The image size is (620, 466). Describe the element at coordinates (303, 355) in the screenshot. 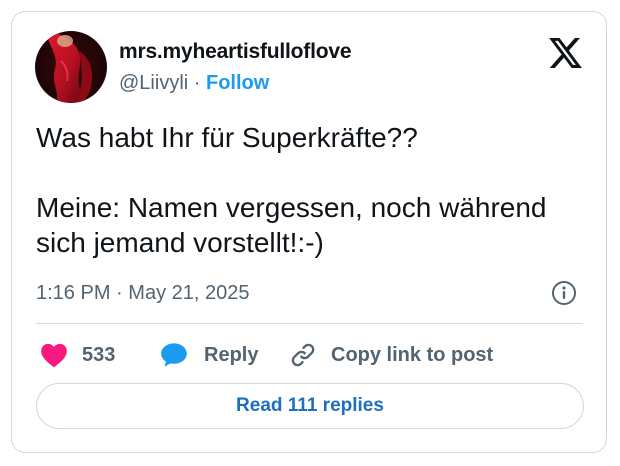

I see `link-icon` at that location.